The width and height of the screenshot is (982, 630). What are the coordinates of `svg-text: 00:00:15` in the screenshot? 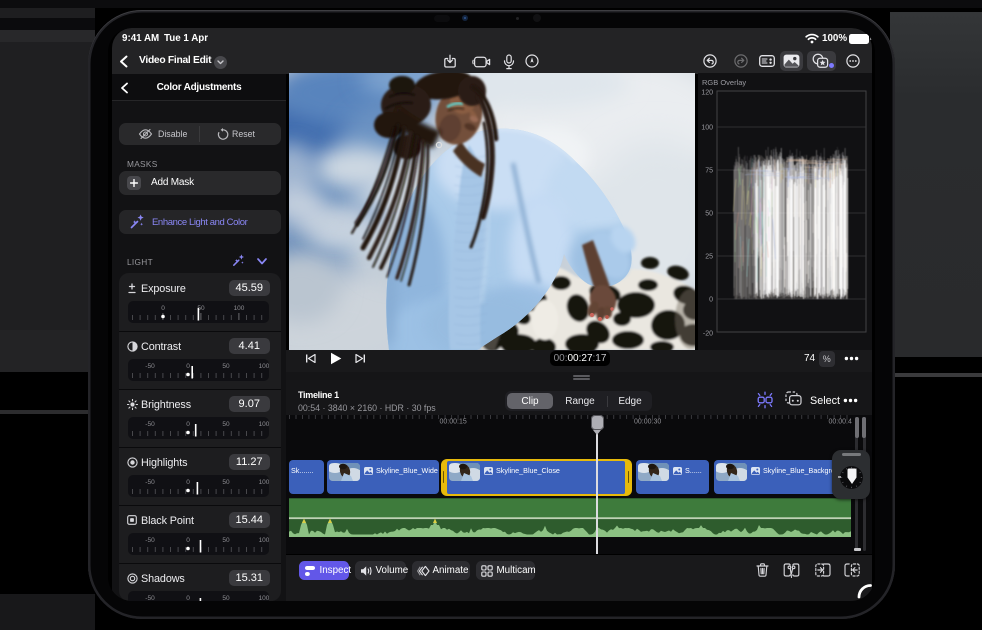 It's located at (453, 422).